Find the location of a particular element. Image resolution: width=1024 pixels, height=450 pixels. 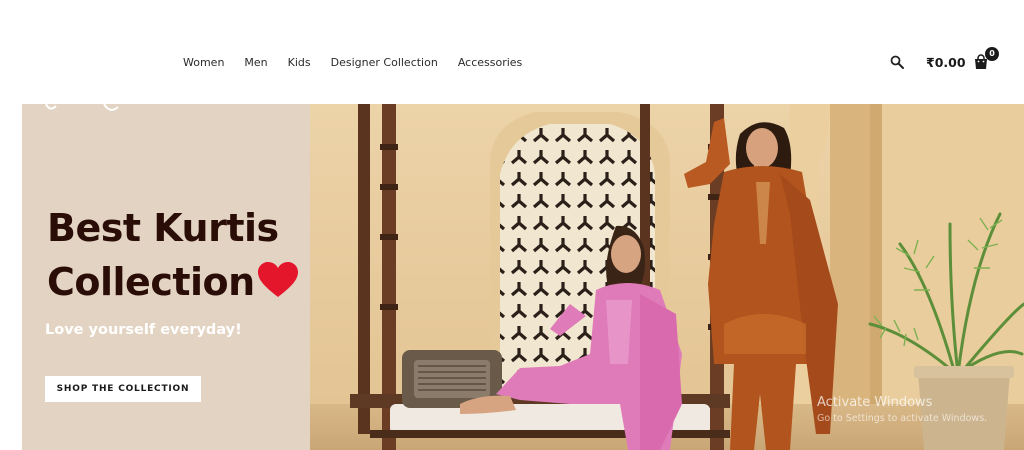

cart-total: ₹0.00 is located at coordinates (946, 62).